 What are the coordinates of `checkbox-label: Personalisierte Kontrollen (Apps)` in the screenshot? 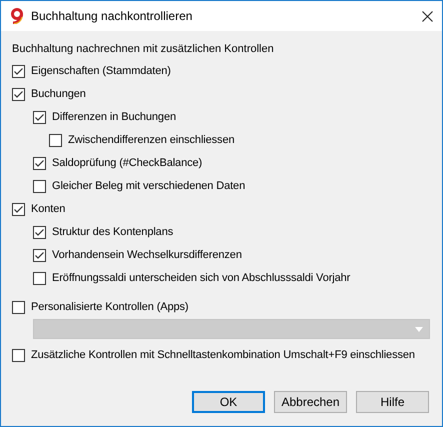 It's located at (110, 308).